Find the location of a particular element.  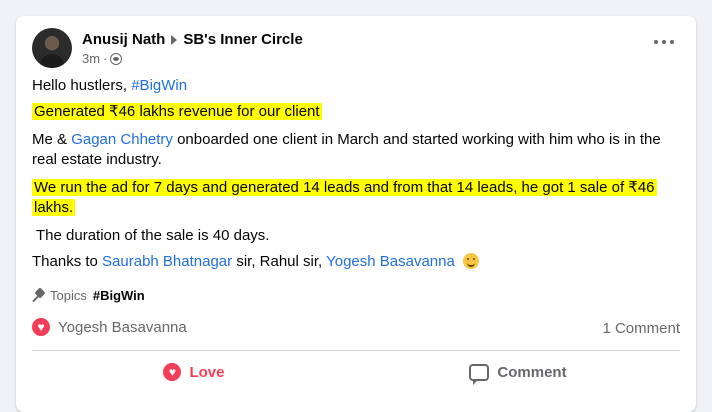

topic-tag-link: #BigWin is located at coordinates (119, 295).